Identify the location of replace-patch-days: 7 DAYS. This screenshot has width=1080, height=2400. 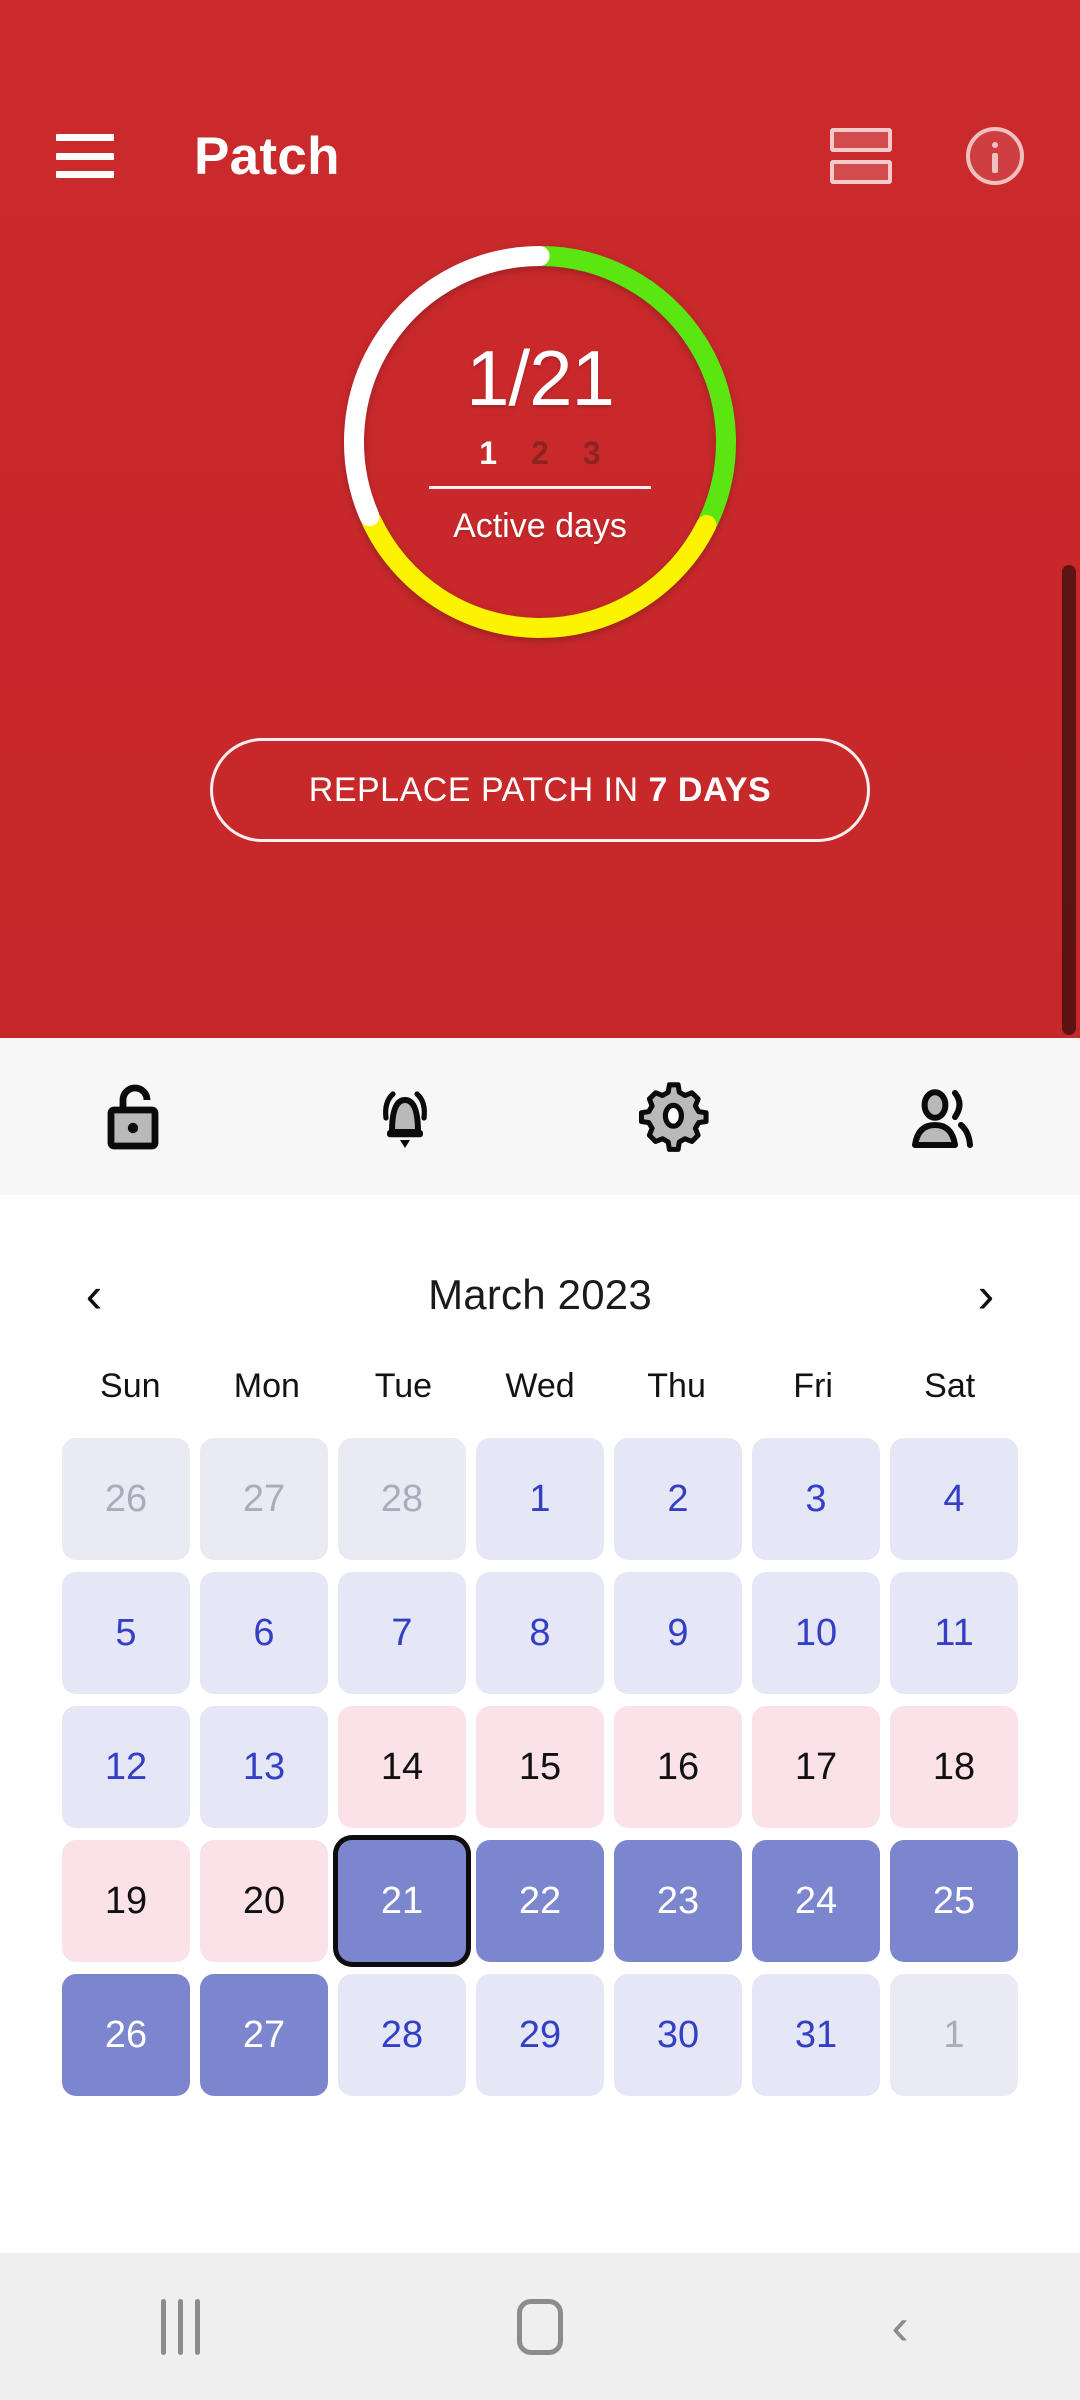
(710, 789).